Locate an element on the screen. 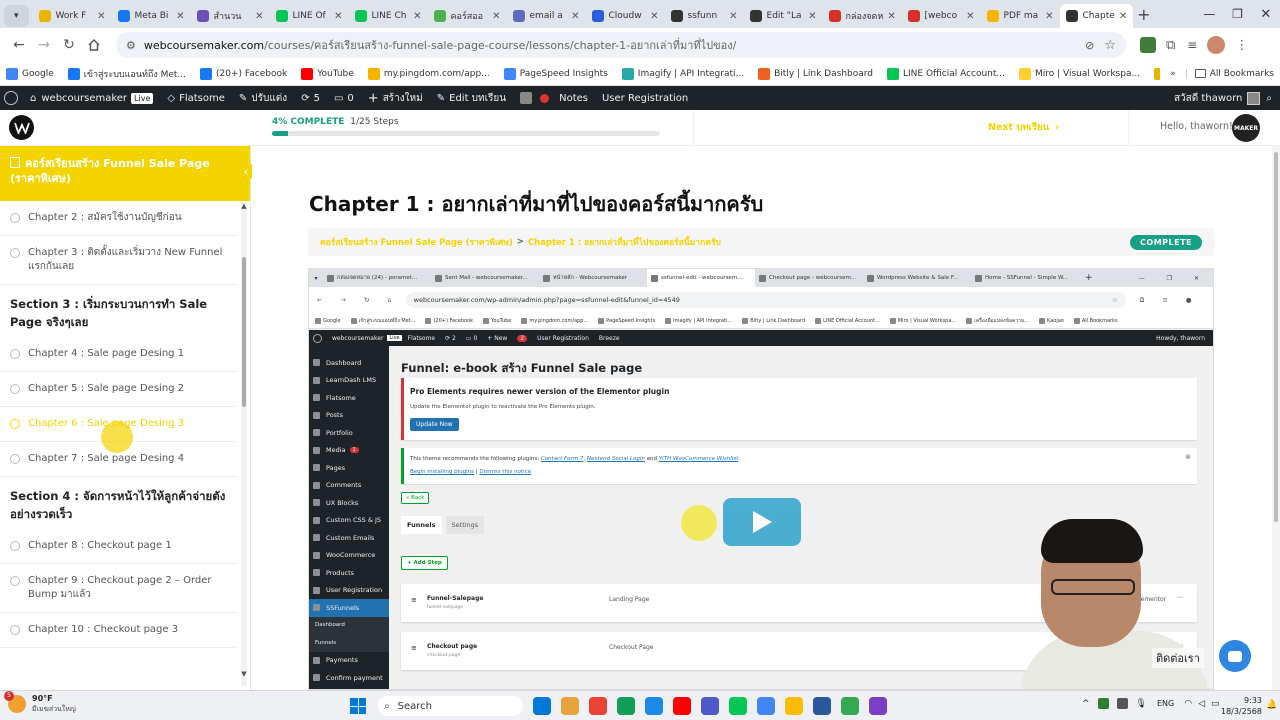 Image resolution: width=1280 pixels, height=720 pixels. wp-edit-link: ✎ Edit บทเรียน is located at coordinates (471, 98).